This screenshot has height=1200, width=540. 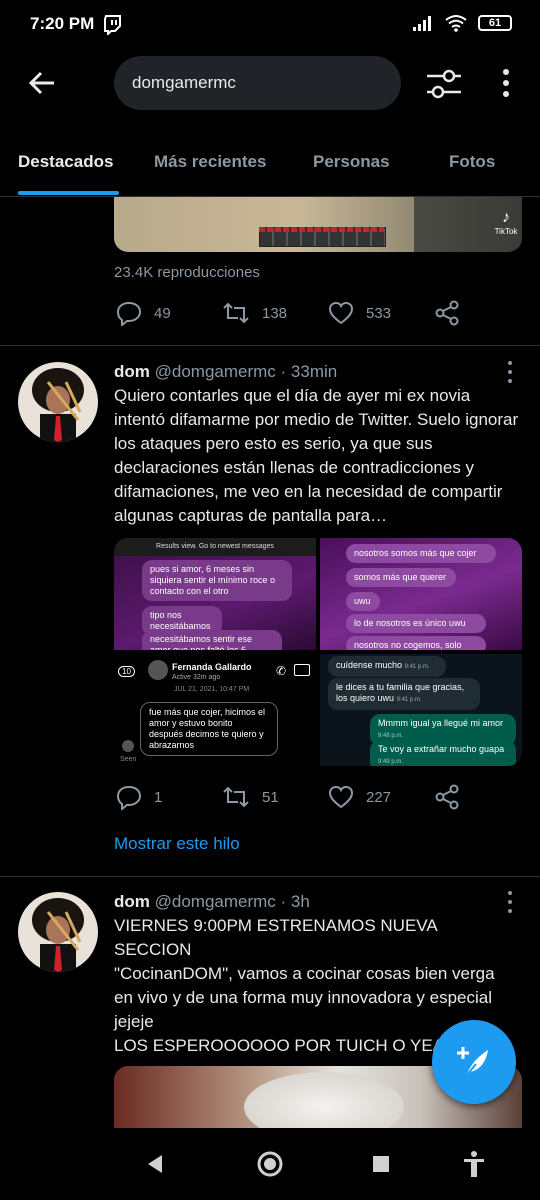 I want to click on compose-feather-icon, so click(x=472, y=1062).